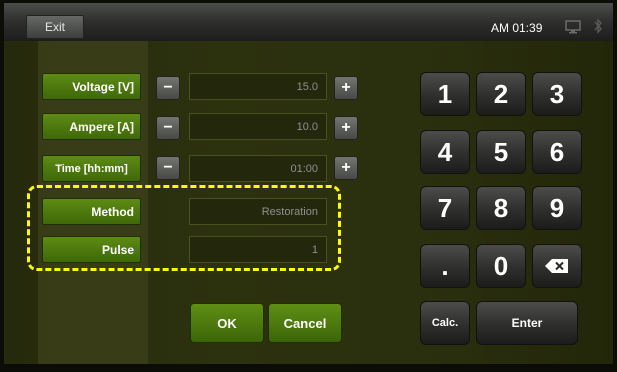  I want to click on key-0: 0, so click(501, 266).